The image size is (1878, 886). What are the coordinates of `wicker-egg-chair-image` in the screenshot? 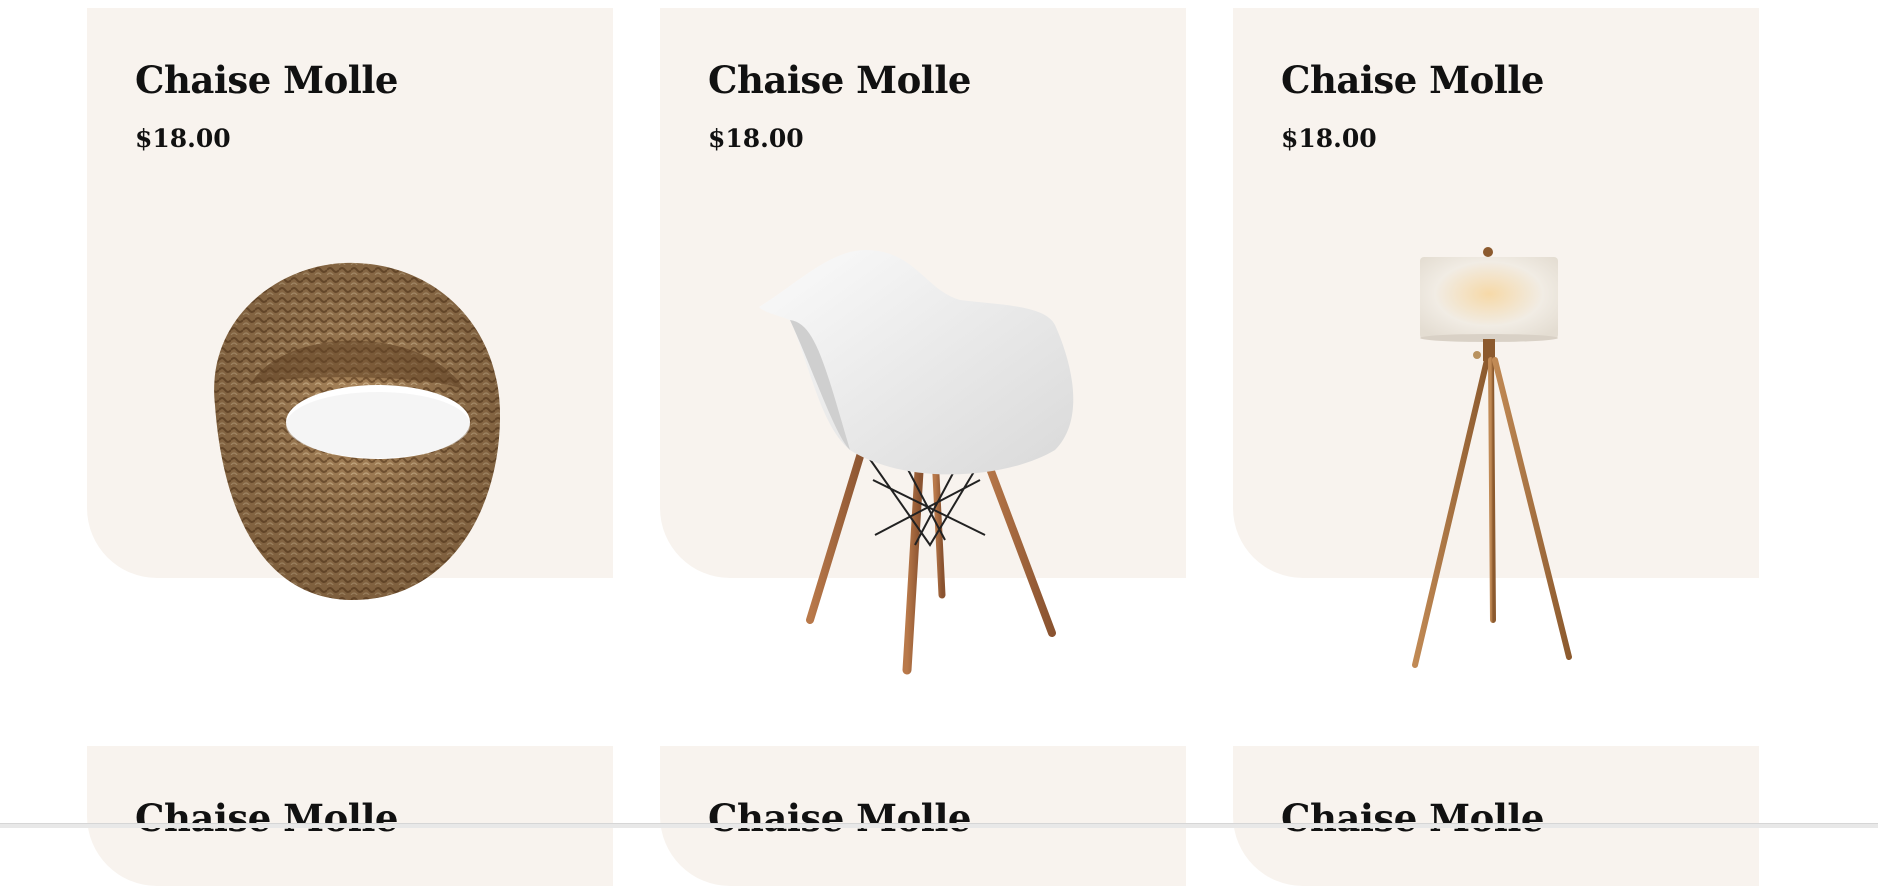 It's located at (351, 430).